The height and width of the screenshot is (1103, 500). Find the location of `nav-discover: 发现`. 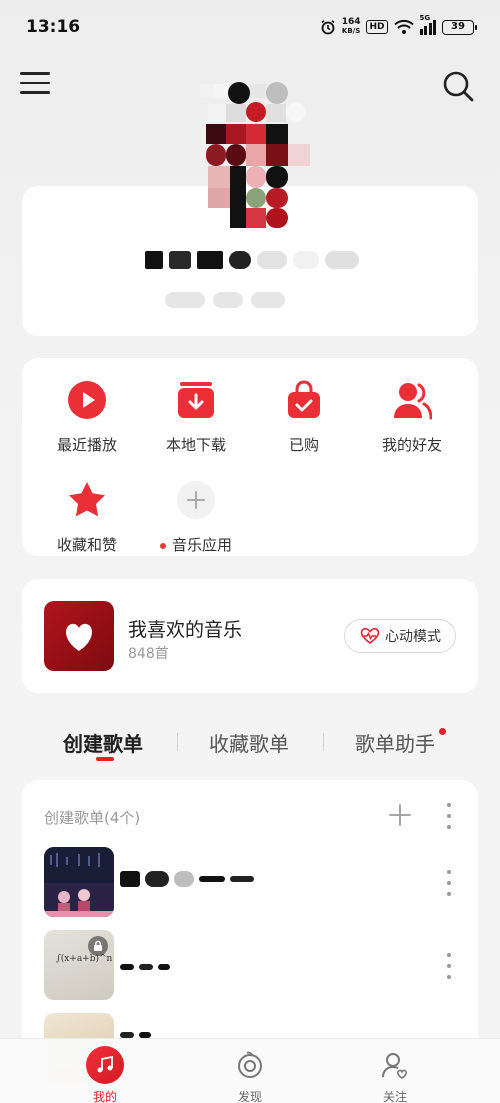

nav-discover: 发现 is located at coordinates (250, 1074).